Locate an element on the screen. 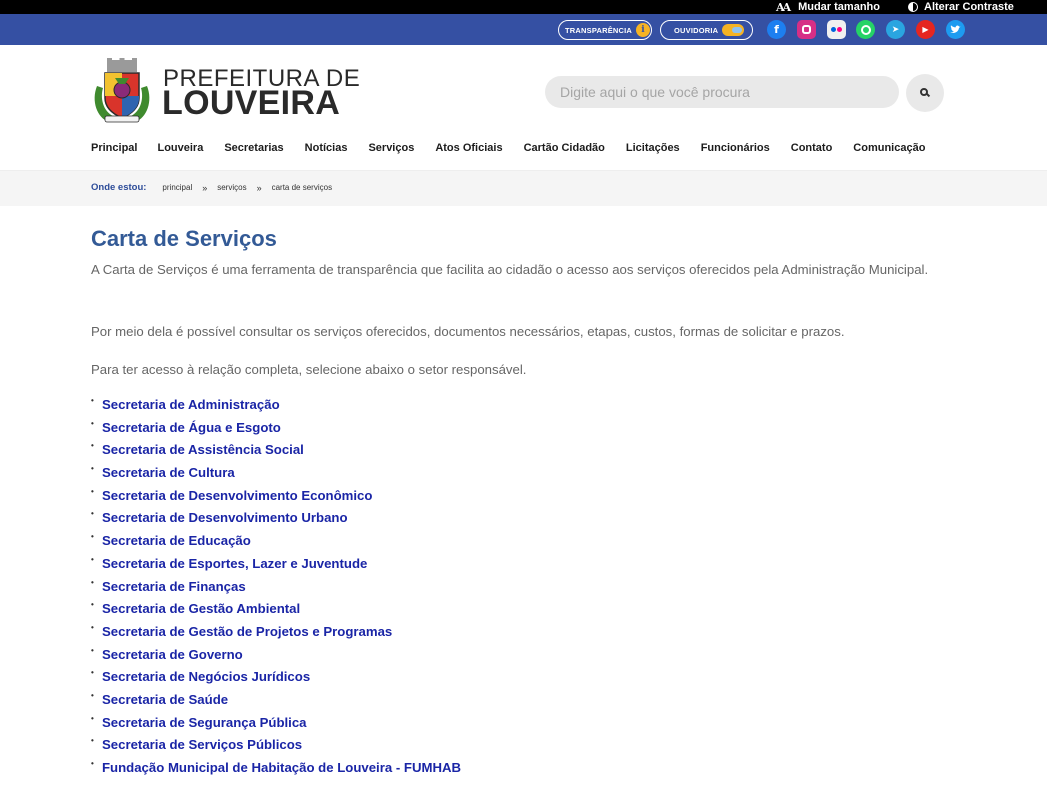  list-item: • Secretaria de Administração is located at coordinates (276, 406).